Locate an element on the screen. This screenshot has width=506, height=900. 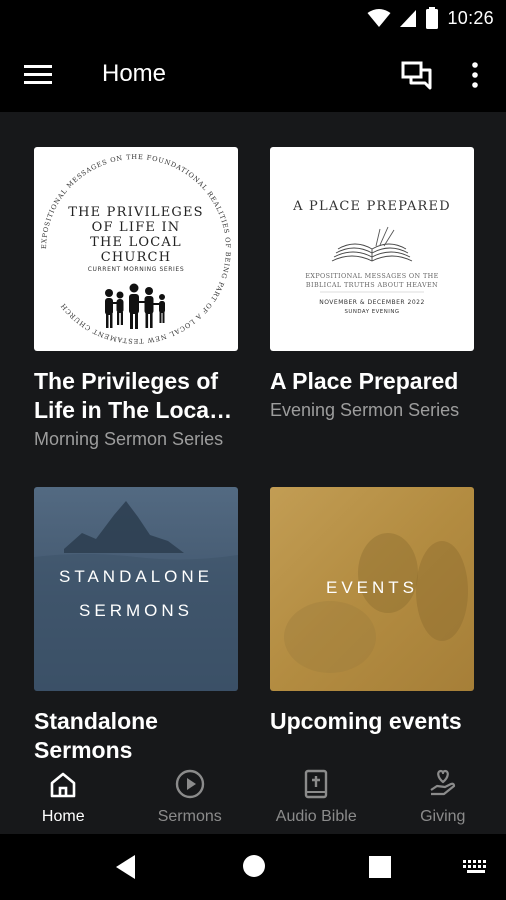
system-navigation-bar is located at coordinates (253, 867).